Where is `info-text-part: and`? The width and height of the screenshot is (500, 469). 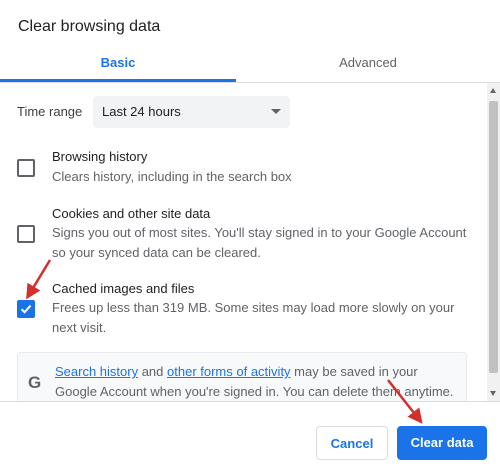
info-text-part: and is located at coordinates (153, 371).